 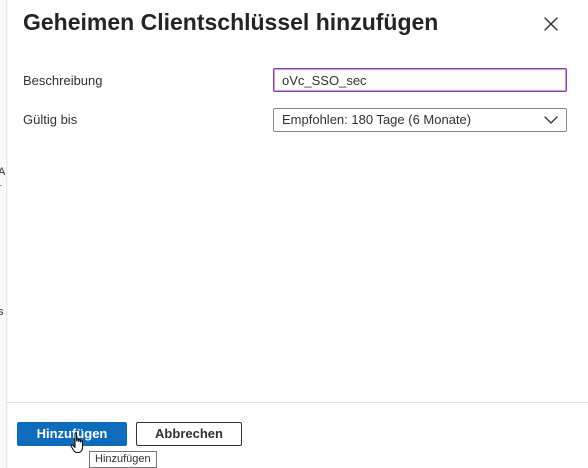 I want to click on background-text-fragment: A, so click(x=3, y=172).